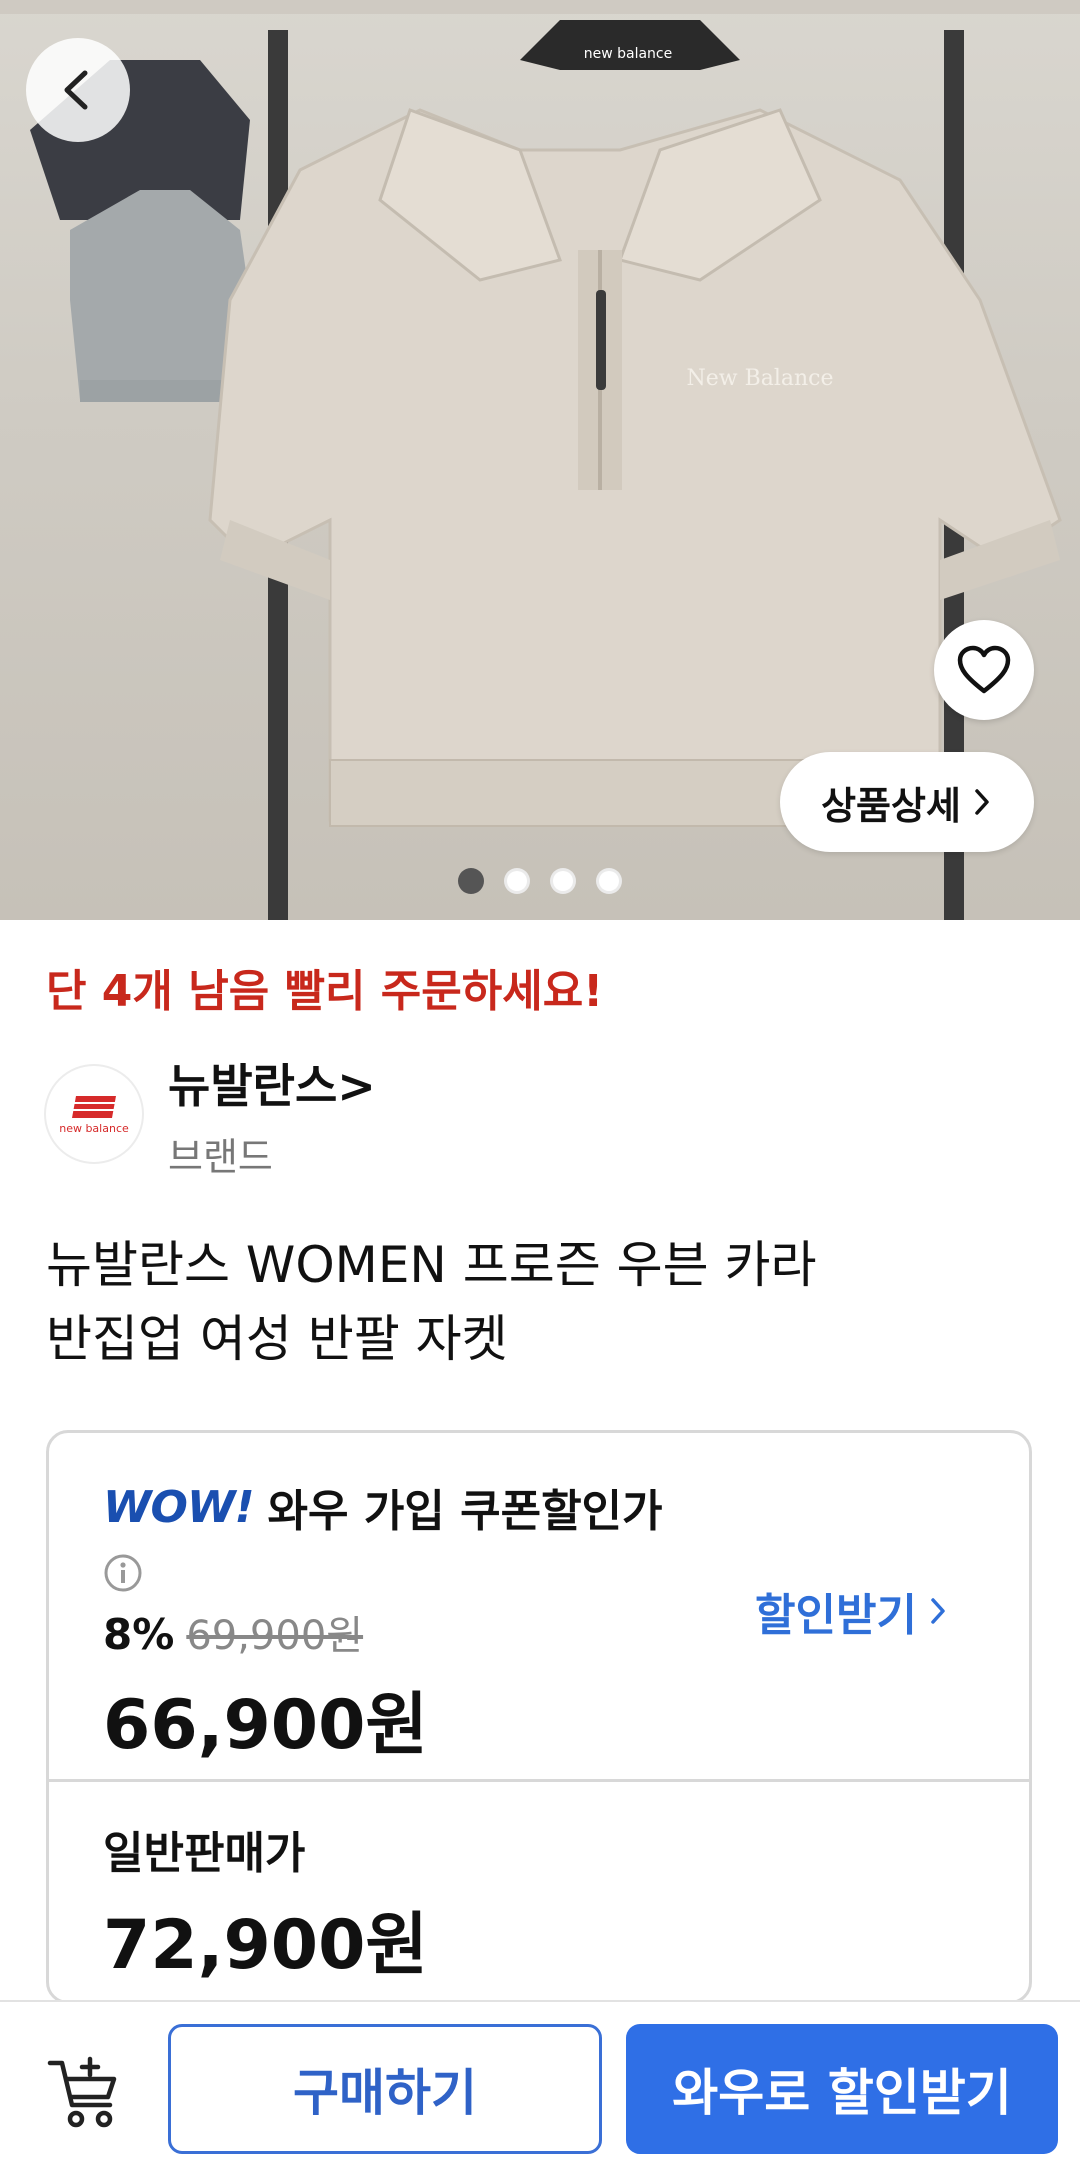 The width and height of the screenshot is (1080, 2179). What do you see at coordinates (356, 1086) in the screenshot?
I see `brand-chevron-icon: >` at bounding box center [356, 1086].